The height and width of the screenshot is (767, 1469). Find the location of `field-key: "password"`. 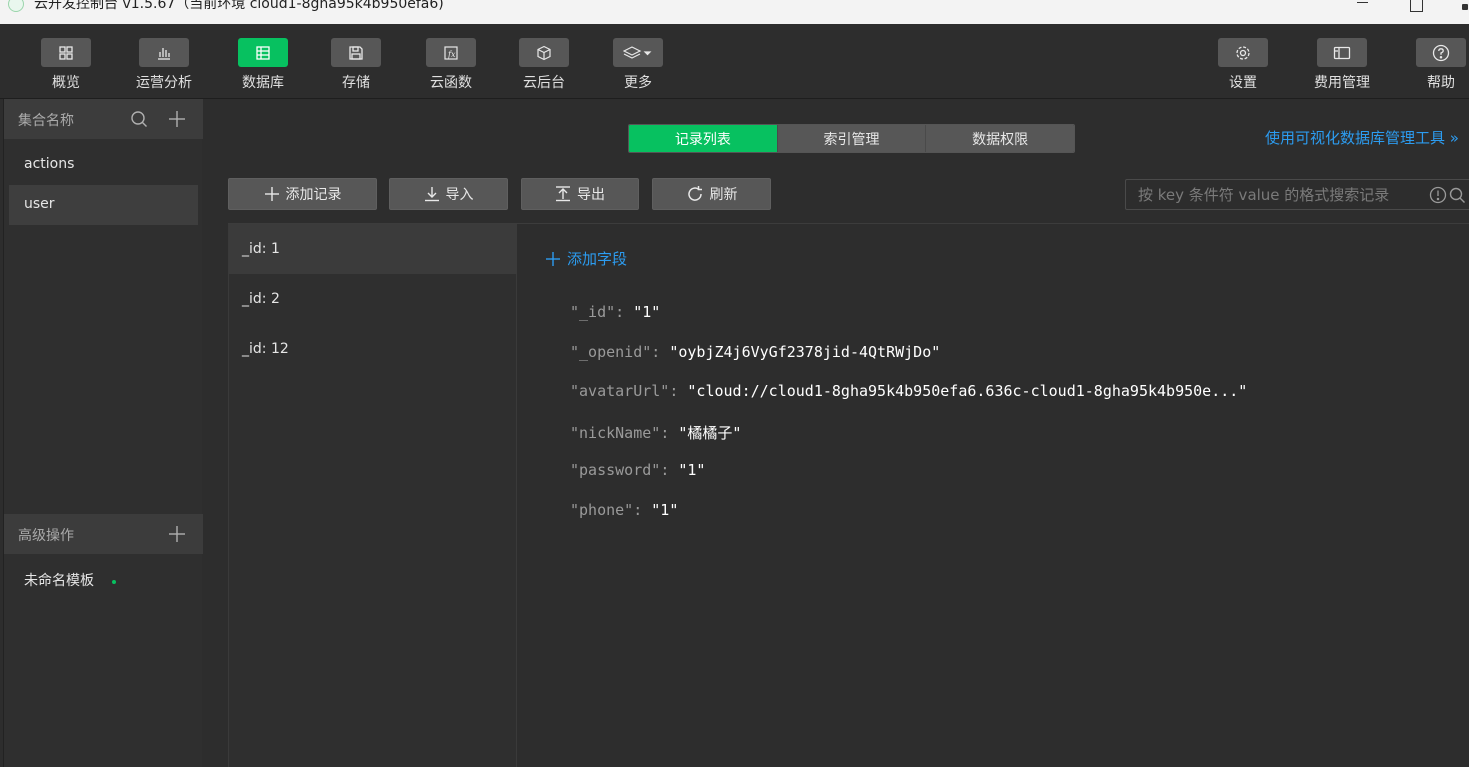

field-key: "password" is located at coordinates (615, 470).